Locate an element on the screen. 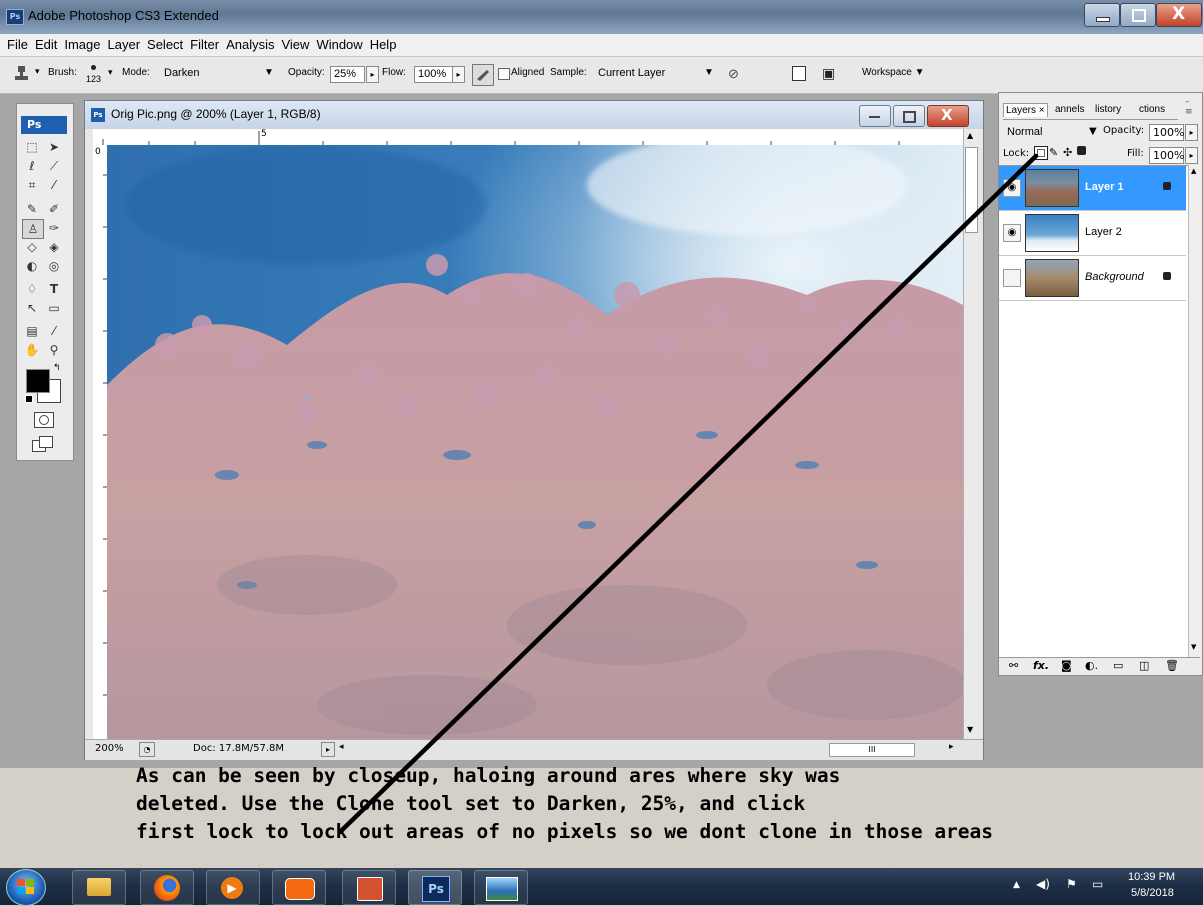 This screenshot has height=906, width=1203. crop-tool-icon: ⌗ is located at coordinates (32, 185).